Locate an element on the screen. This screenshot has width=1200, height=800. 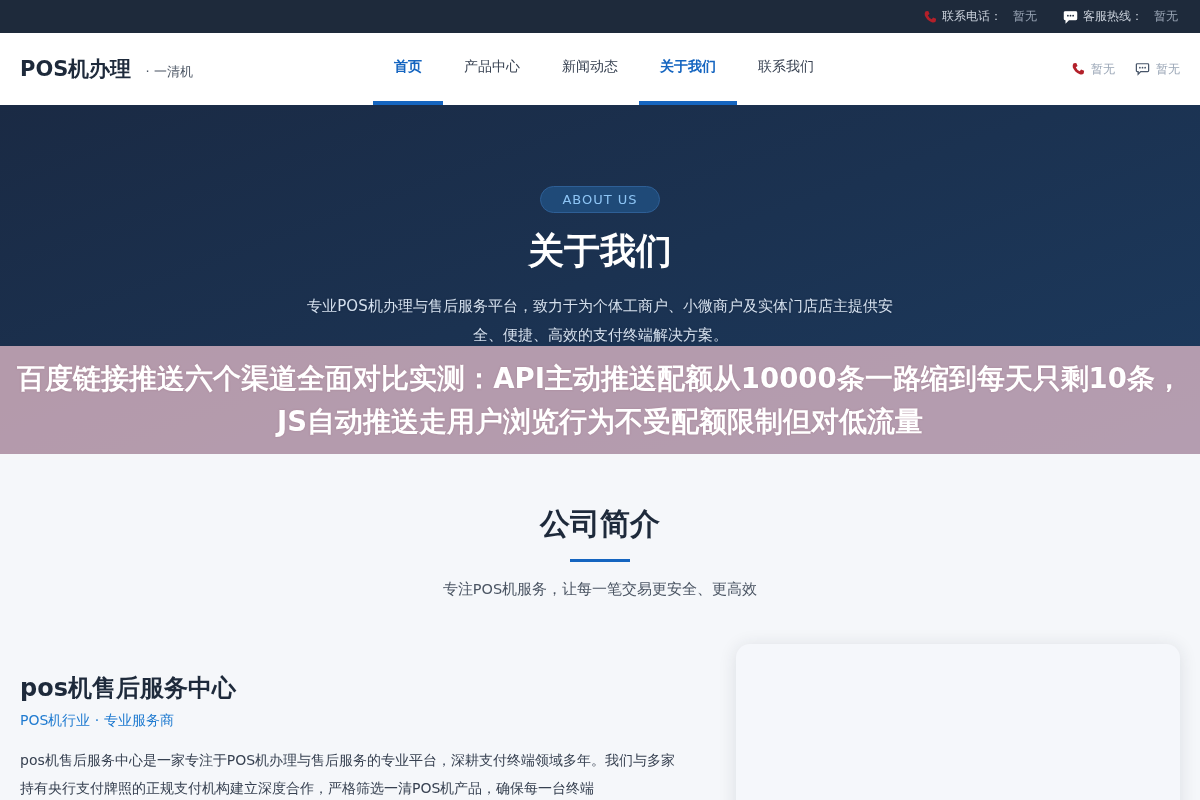
banner-text: 百度链接推送六个渠道全面对比实测：API主动推送配额从10000条一路缩到每天只剩10条，JS自动推送走用户浏览行为不受配额限制但对低流量 is located at coordinates (600, 400).